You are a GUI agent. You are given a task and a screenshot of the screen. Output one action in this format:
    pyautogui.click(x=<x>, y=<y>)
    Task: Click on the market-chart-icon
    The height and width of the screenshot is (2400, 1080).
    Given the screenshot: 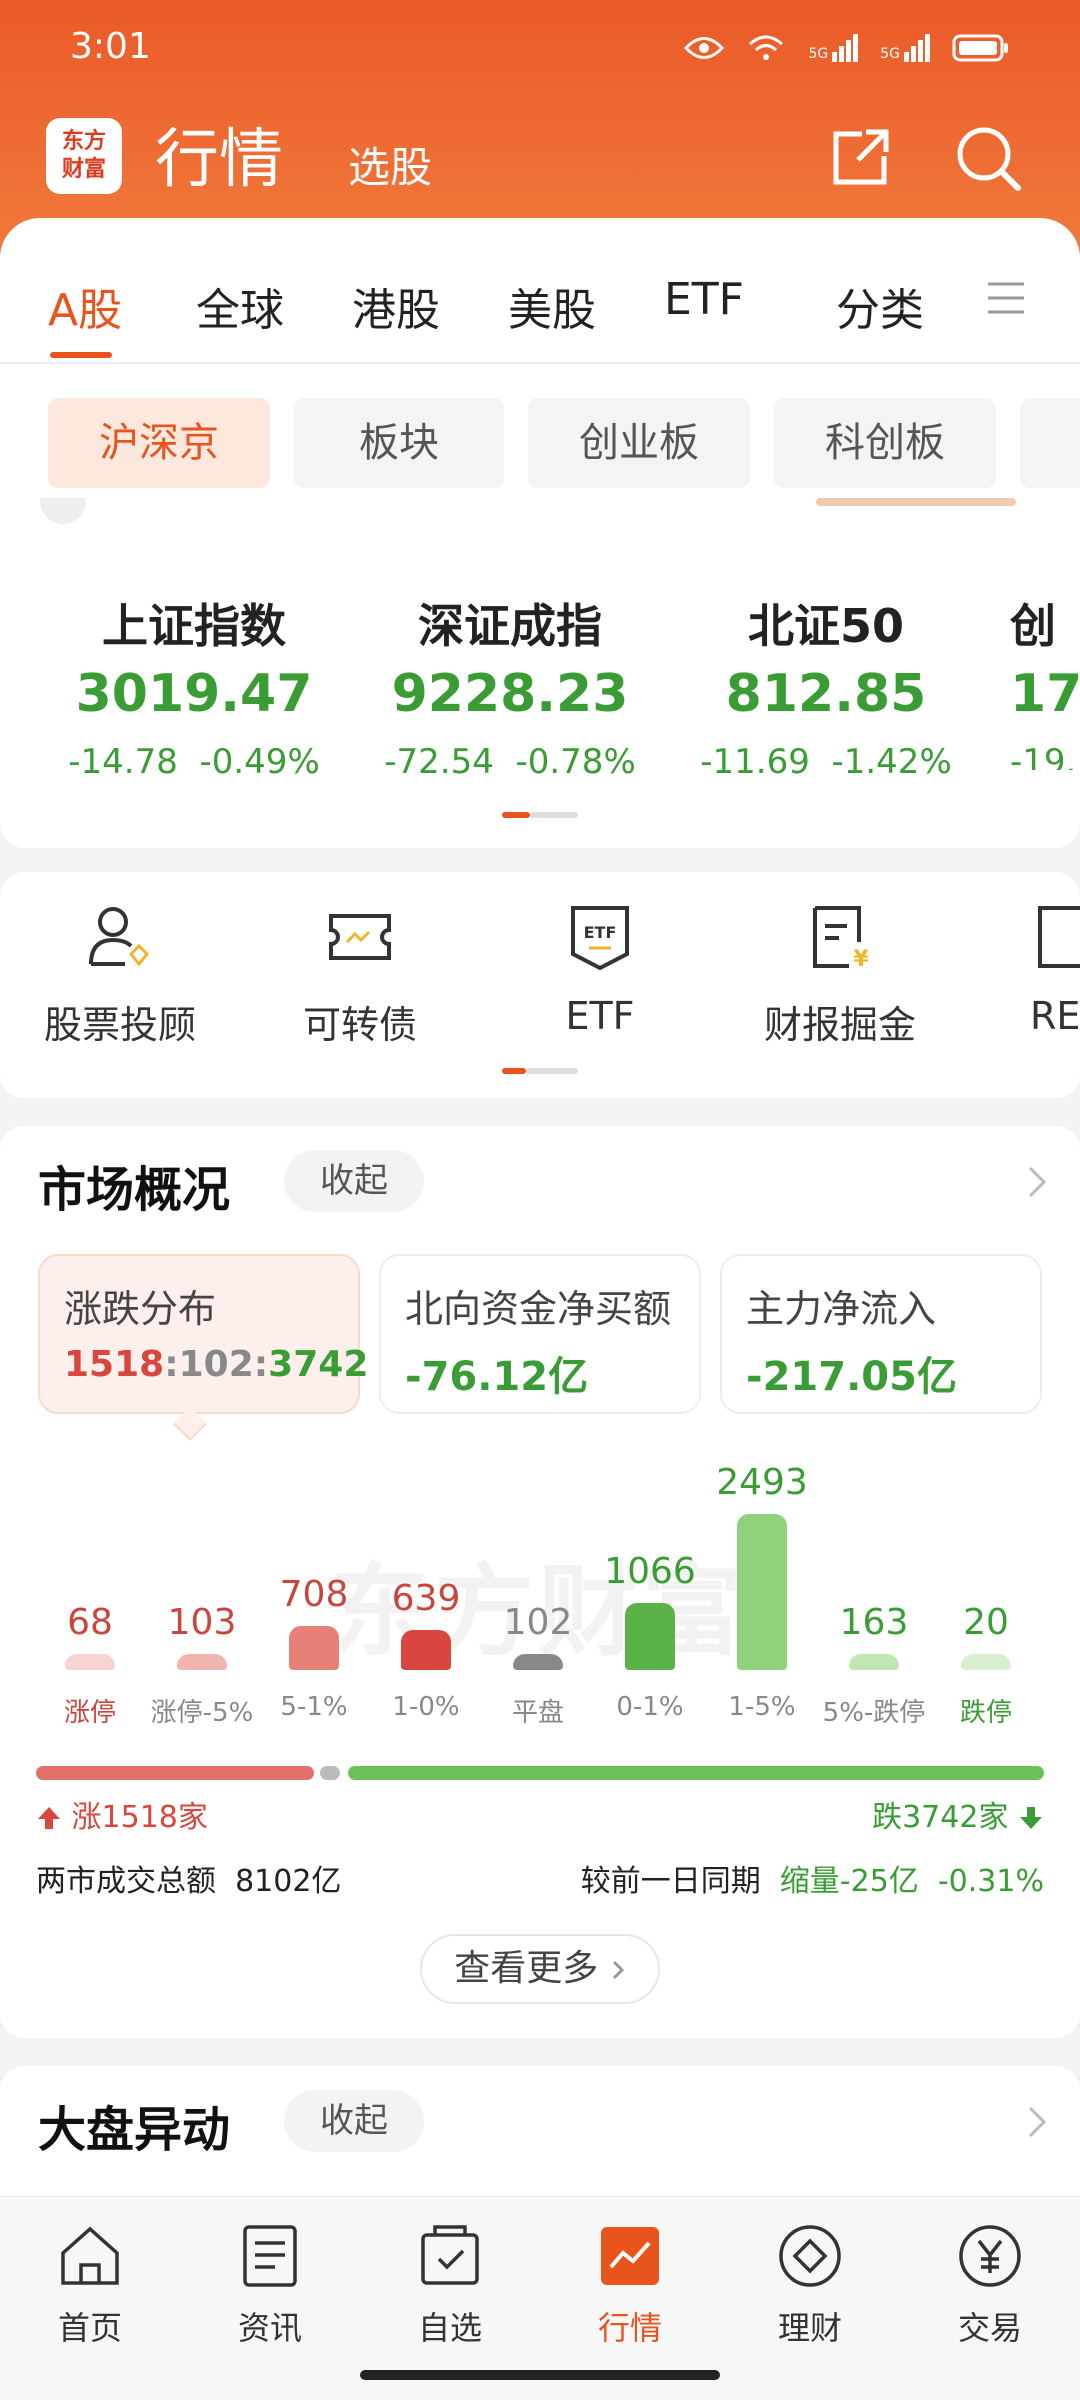 What is the action you would take?
    pyautogui.click(x=630, y=2256)
    